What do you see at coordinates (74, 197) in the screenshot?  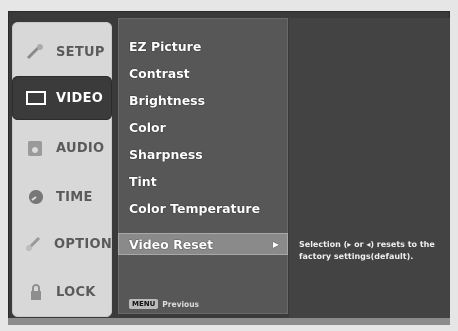 I see `tab-time-label: TIME` at bounding box center [74, 197].